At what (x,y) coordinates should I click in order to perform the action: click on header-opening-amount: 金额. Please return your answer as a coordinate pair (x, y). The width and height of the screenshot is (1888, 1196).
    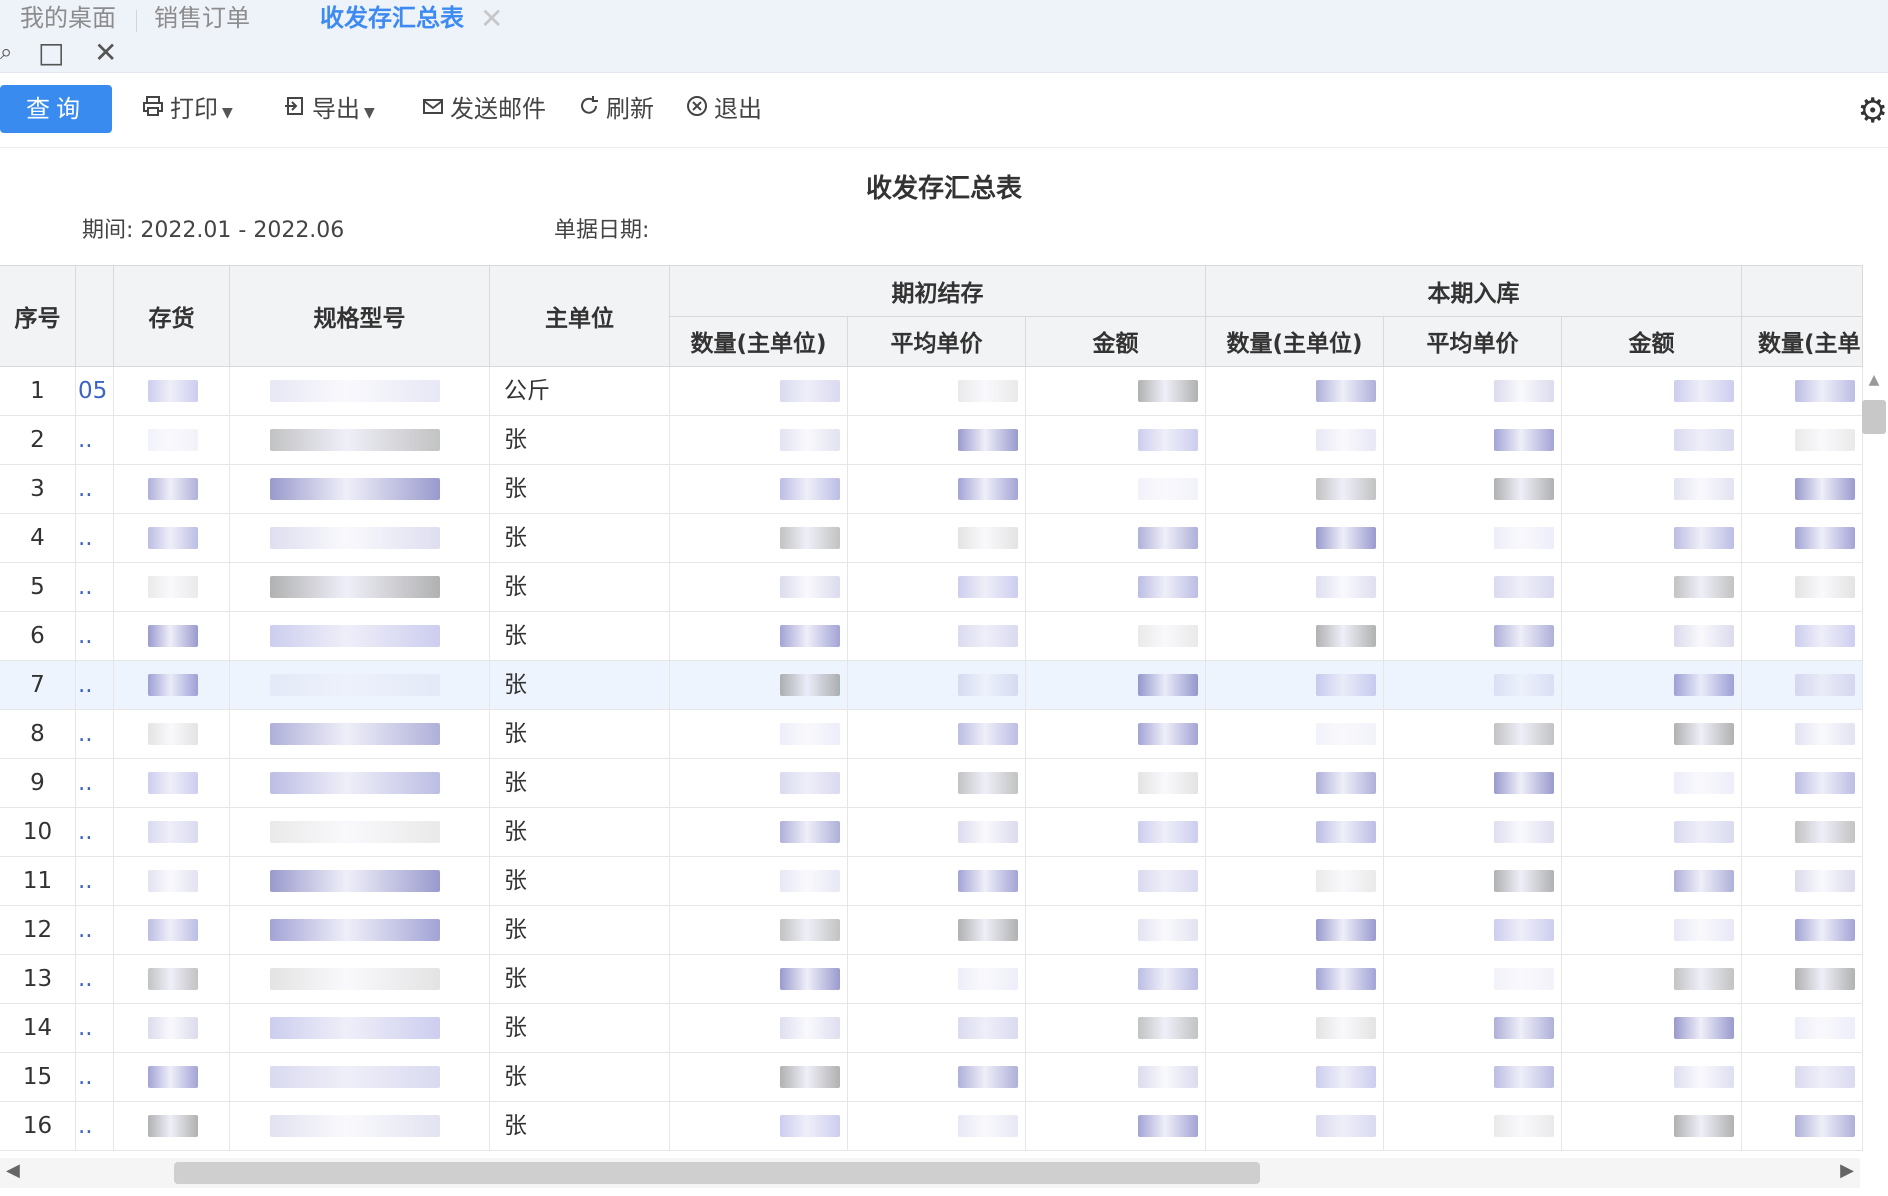
    Looking at the image, I should click on (1116, 341).